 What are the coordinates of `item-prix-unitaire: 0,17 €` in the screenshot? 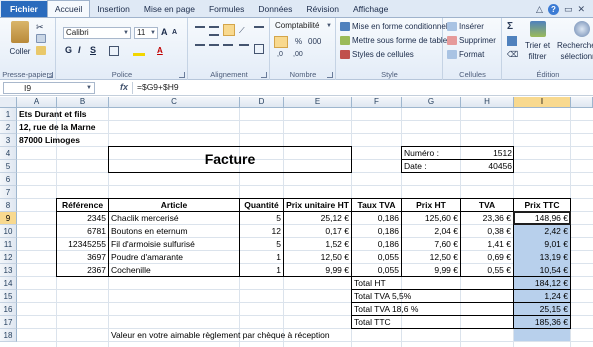 It's located at (317, 231).